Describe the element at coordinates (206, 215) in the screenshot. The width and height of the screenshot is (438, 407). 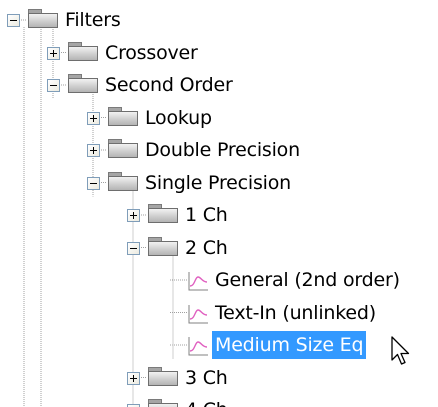
I see `tree-item-label: 1 Ch` at that location.